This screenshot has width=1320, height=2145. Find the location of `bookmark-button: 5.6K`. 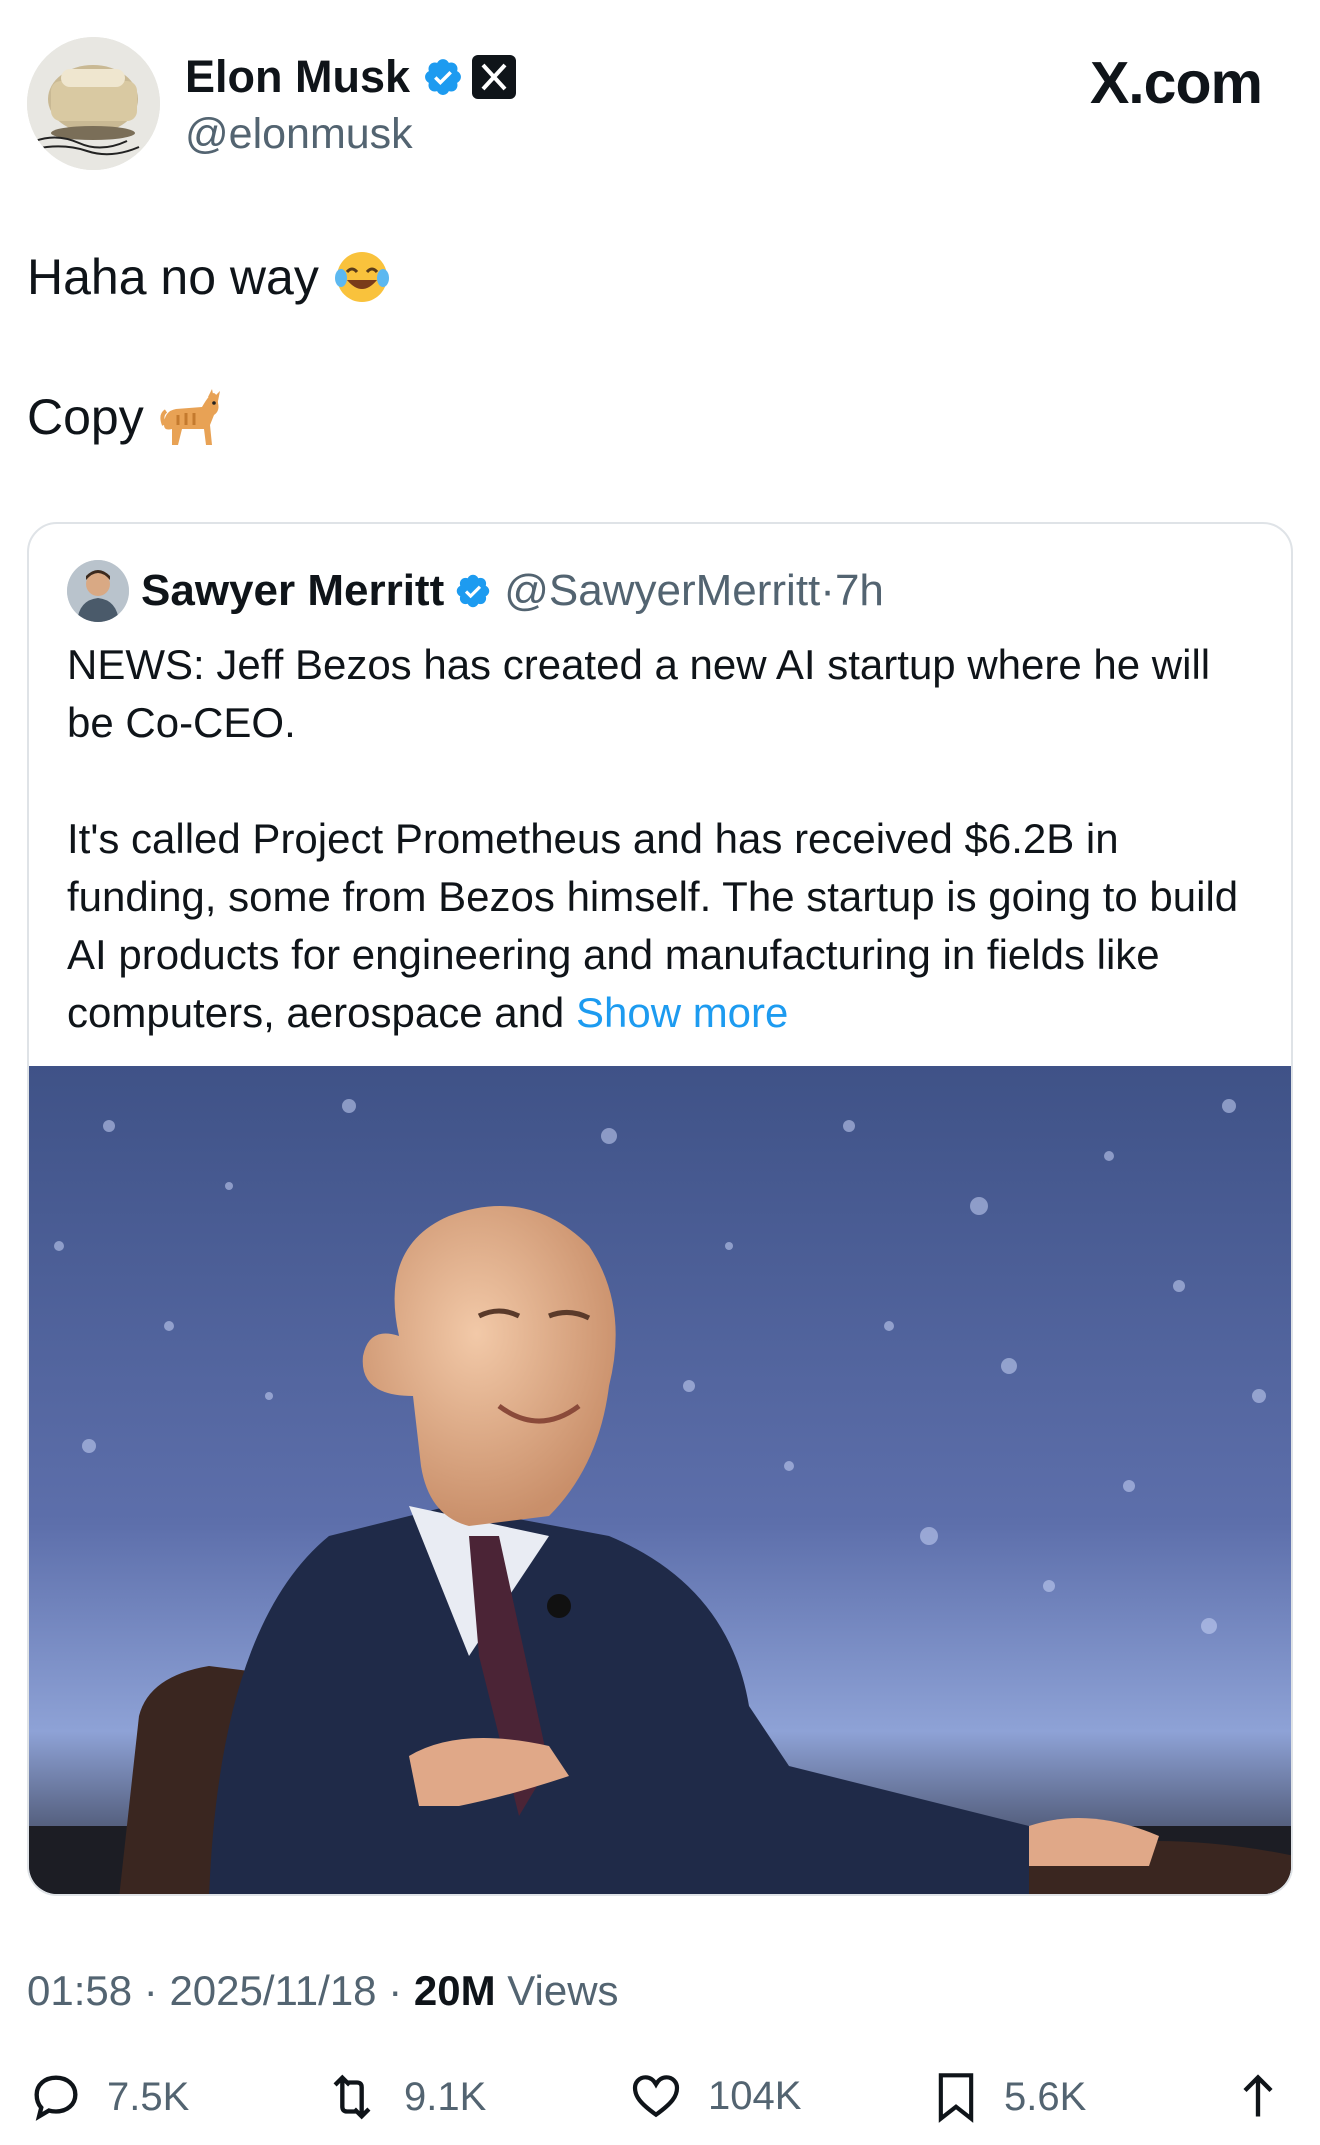

bookmark-button: 5.6K is located at coordinates (1008, 2097).